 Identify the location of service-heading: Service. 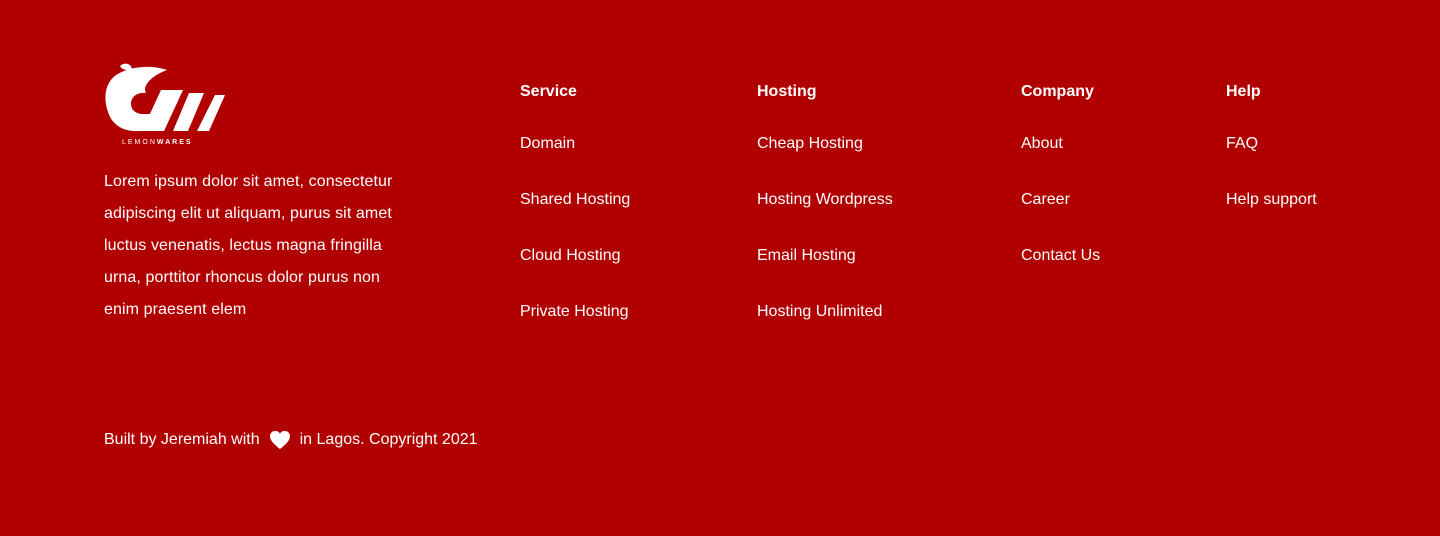
(548, 91).